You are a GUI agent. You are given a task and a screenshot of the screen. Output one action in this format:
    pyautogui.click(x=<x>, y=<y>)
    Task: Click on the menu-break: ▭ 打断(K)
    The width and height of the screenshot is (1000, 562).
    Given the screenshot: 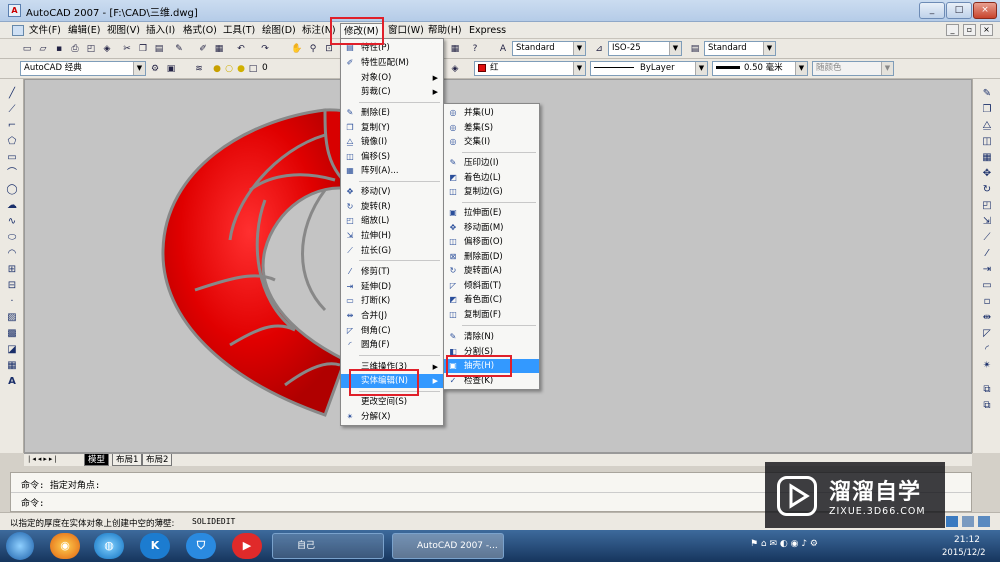 What is the action you would take?
    pyautogui.click(x=392, y=301)
    